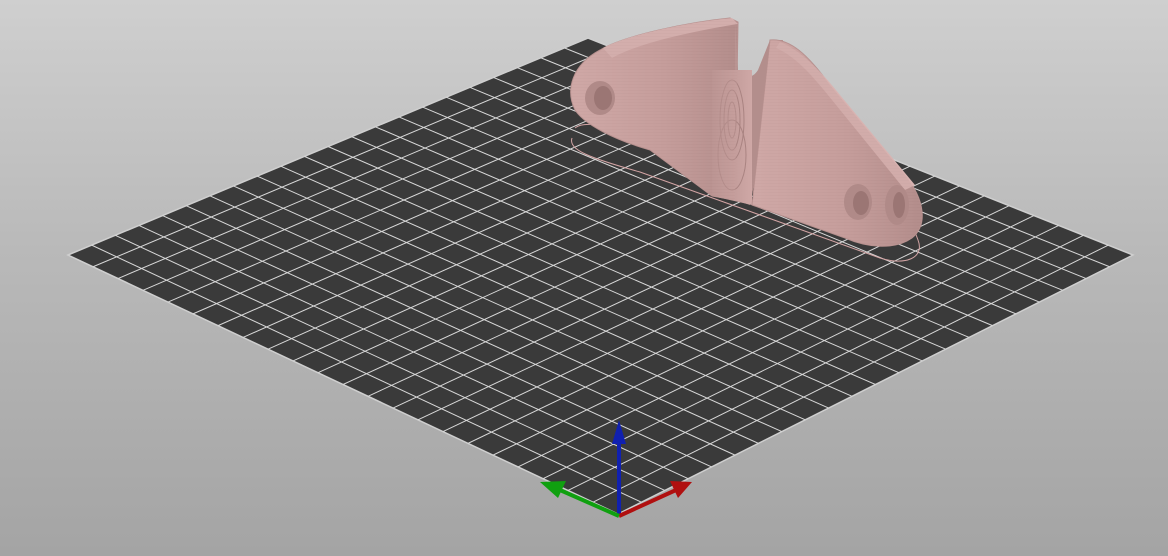  Describe the element at coordinates (600, 98) in the screenshot. I see `mounting-hole-left` at that location.